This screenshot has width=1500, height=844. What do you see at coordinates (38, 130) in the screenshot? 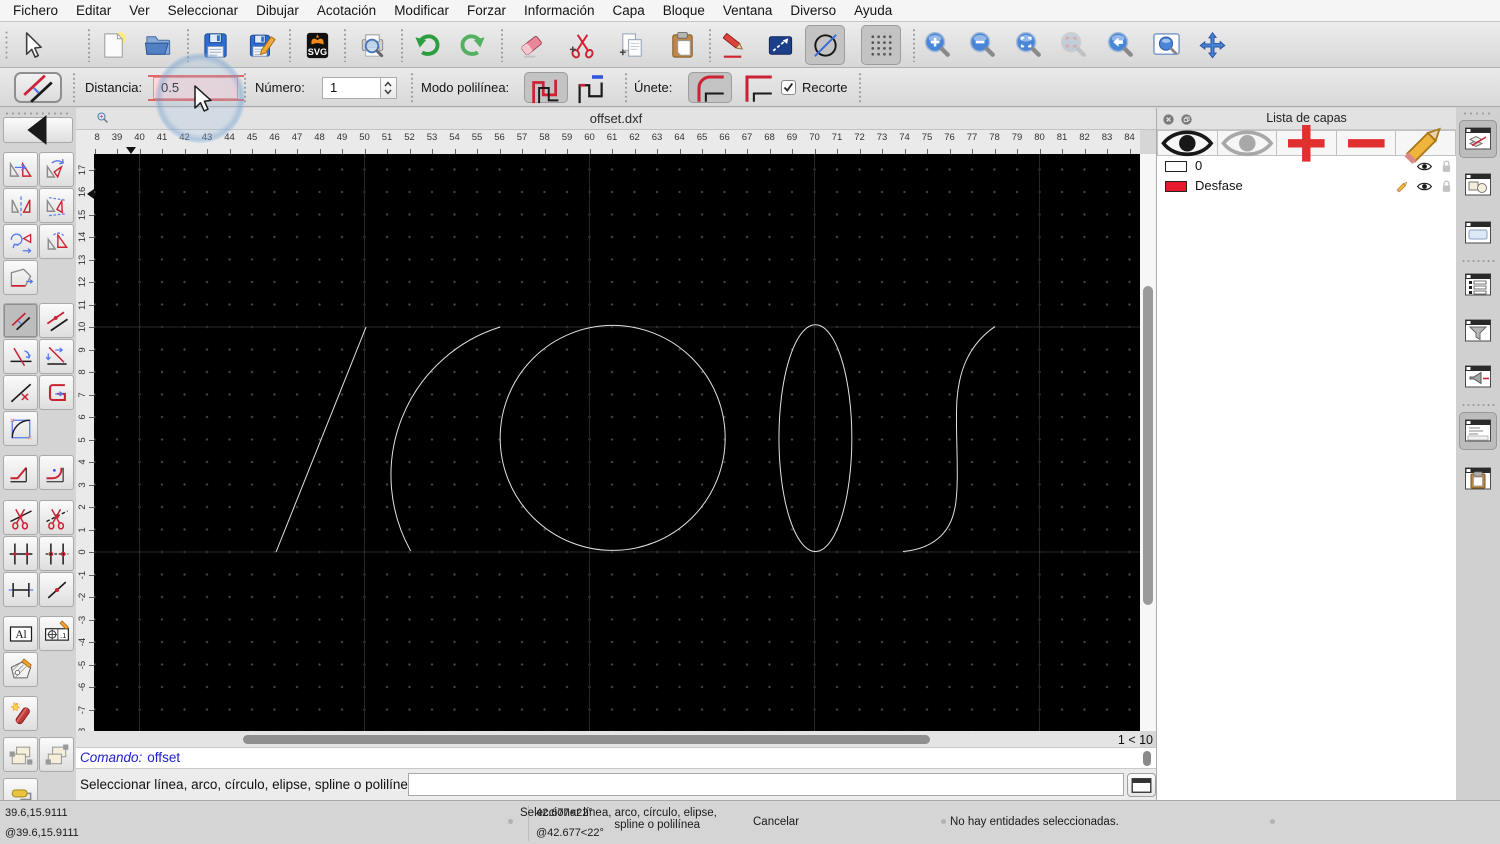
I see `palette-back-button` at bounding box center [38, 130].